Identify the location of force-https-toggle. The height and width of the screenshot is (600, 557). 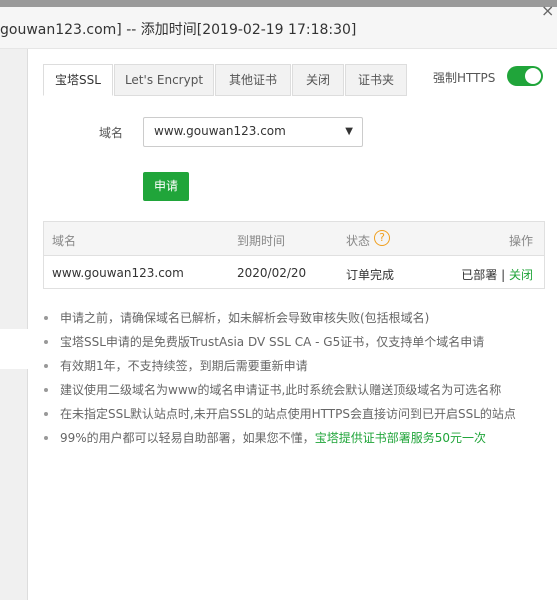
(525, 76).